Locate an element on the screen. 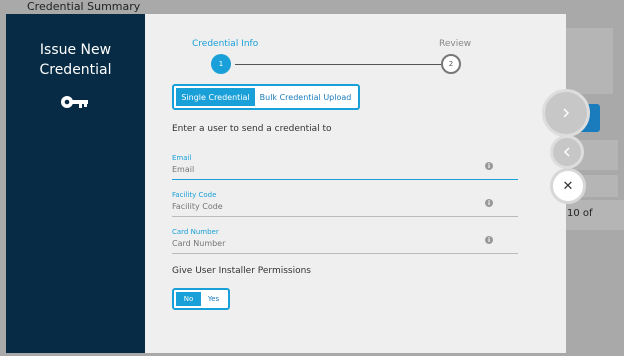  step-label-review: Review is located at coordinates (455, 44).